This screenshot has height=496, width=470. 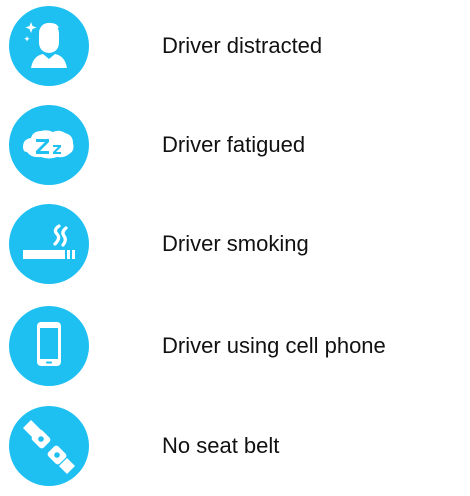 I want to click on cell-phone-icon, so click(x=49, y=346).